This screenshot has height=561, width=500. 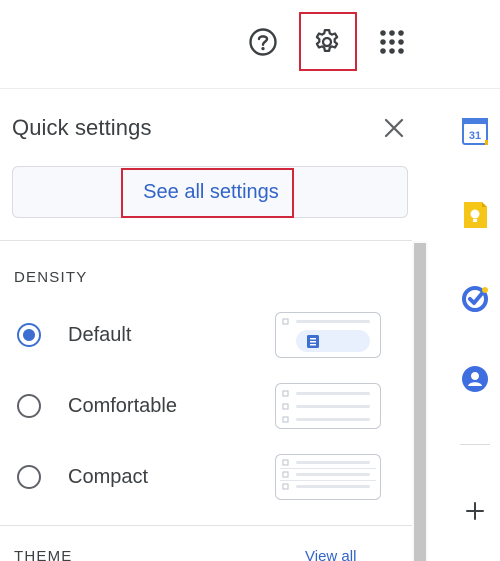 I want to click on radio-default, so click(x=29, y=335).